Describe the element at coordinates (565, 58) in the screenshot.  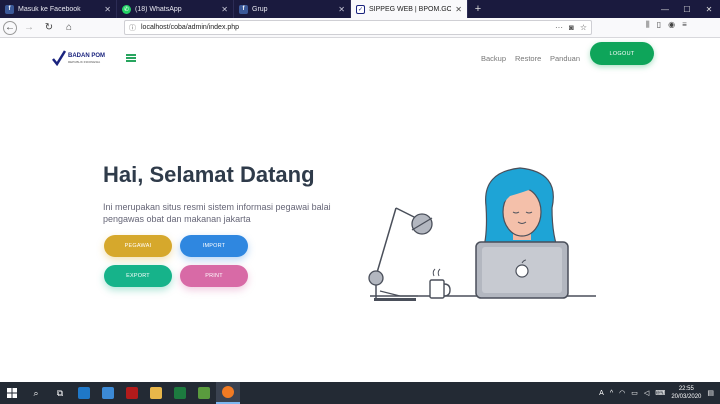
I see `menu-panduan: Panduan` at that location.